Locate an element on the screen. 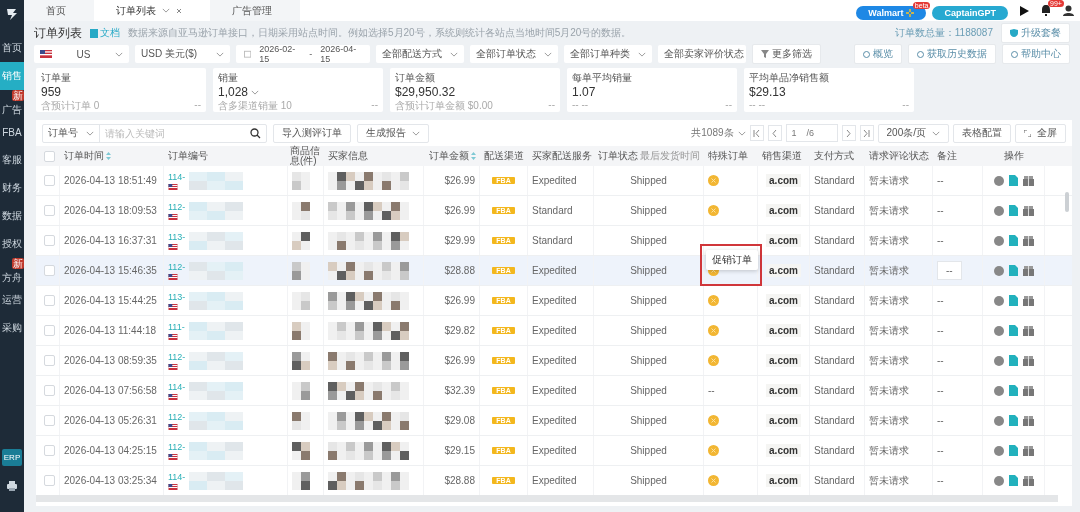 This screenshot has height=512, width=1080. search-icon is located at coordinates (255, 133).